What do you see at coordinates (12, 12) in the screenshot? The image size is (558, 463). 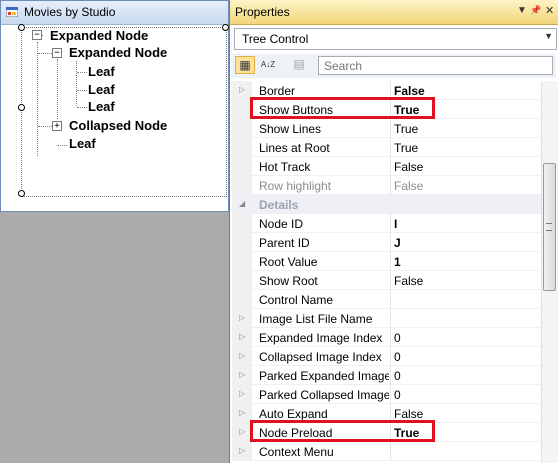 I see `form-icon` at bounding box center [12, 12].